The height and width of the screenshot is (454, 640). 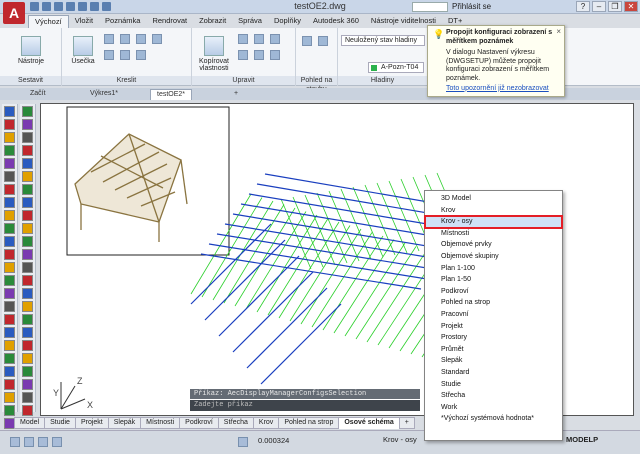 What do you see at coordinates (38, 94) in the screenshot?
I see `doc-tab-start: Začít` at bounding box center [38, 94].